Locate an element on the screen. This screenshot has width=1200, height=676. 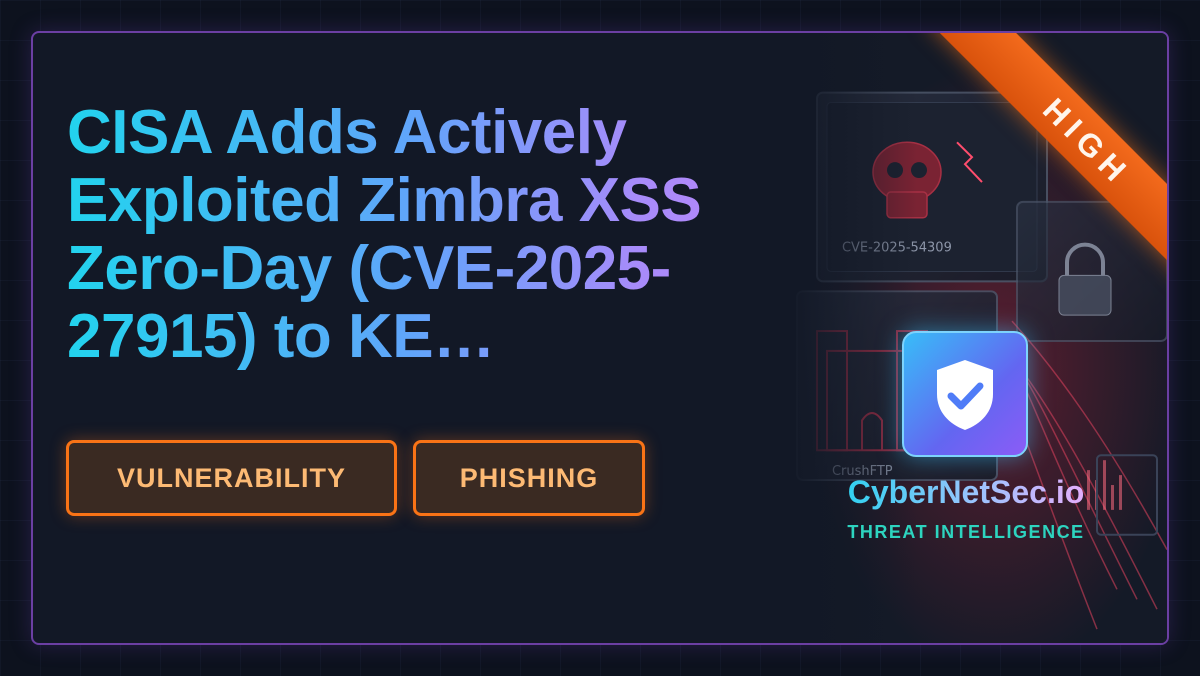
severity-ribbon: HIGH is located at coordinates (1017, 183).